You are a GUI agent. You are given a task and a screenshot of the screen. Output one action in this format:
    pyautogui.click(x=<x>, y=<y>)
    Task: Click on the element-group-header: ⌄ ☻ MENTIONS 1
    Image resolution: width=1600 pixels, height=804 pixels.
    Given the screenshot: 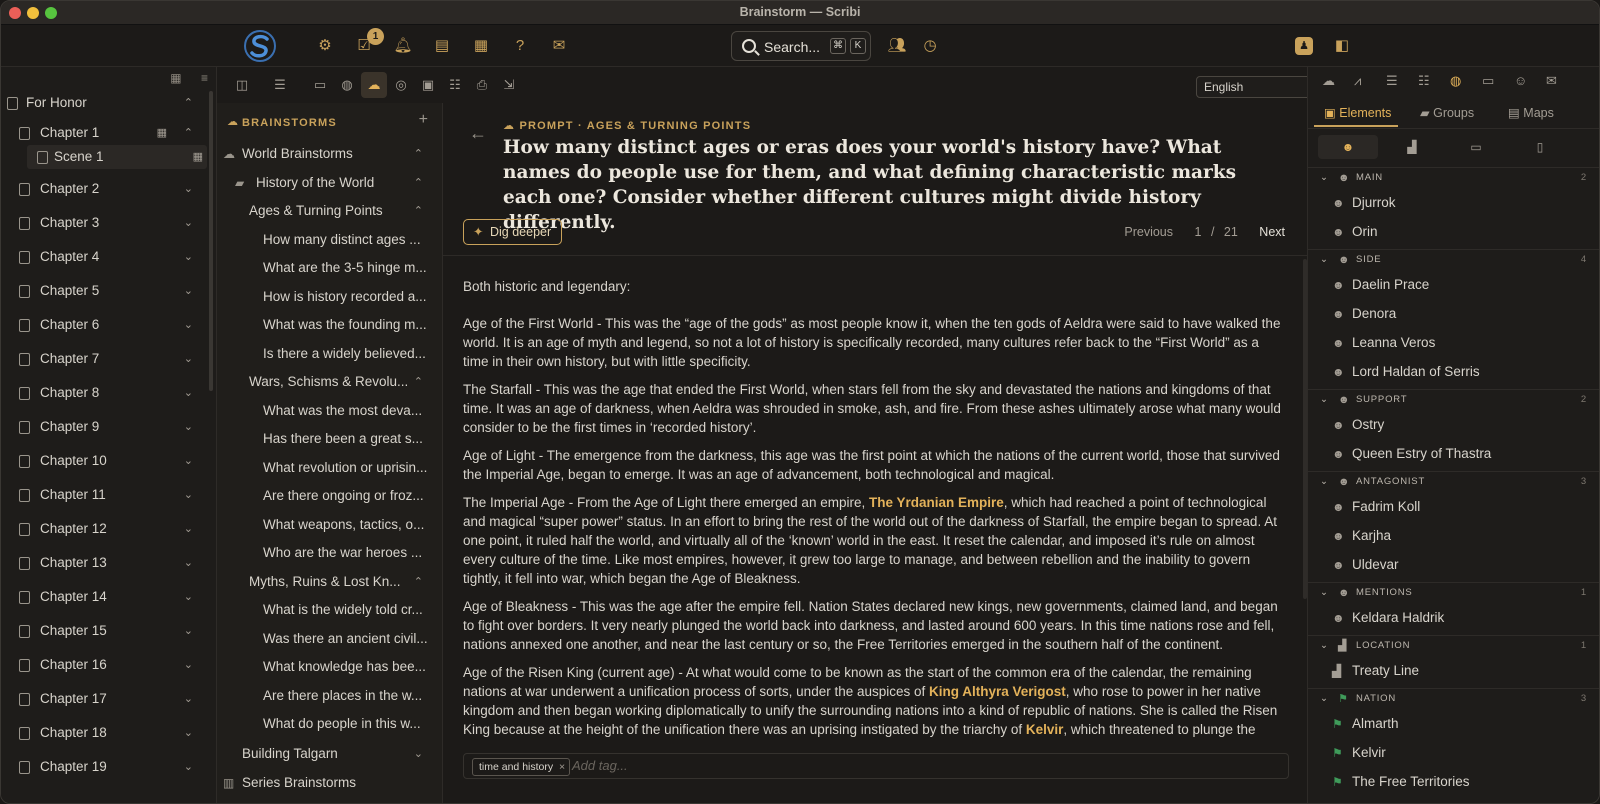 What is the action you would take?
    pyautogui.click(x=1453, y=592)
    